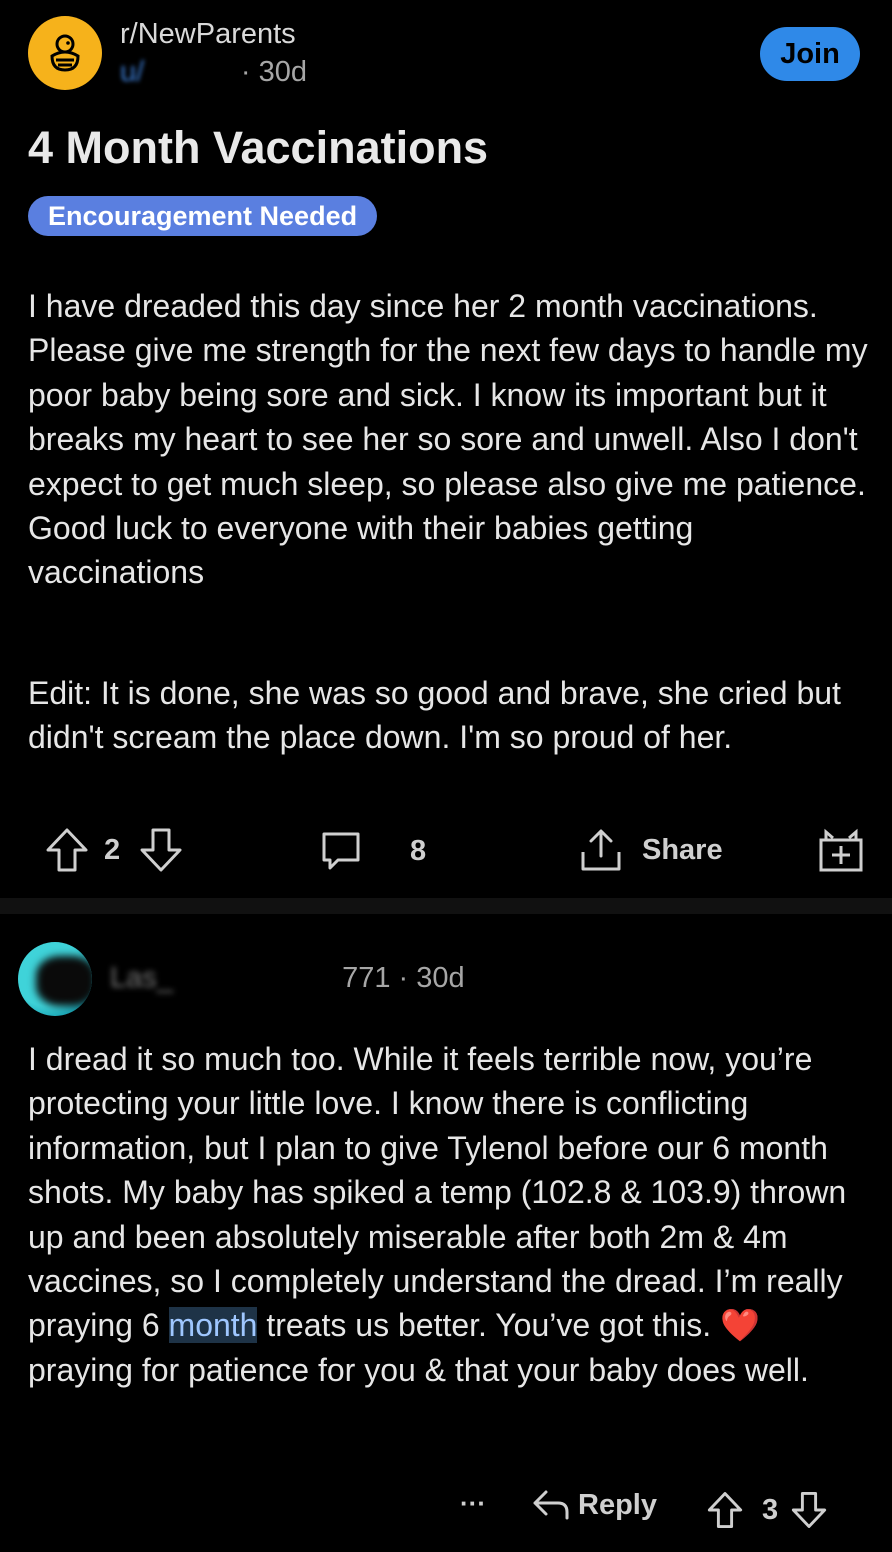 The height and width of the screenshot is (1552, 892). I want to click on comment-more-button: ···, so click(473, 1503).